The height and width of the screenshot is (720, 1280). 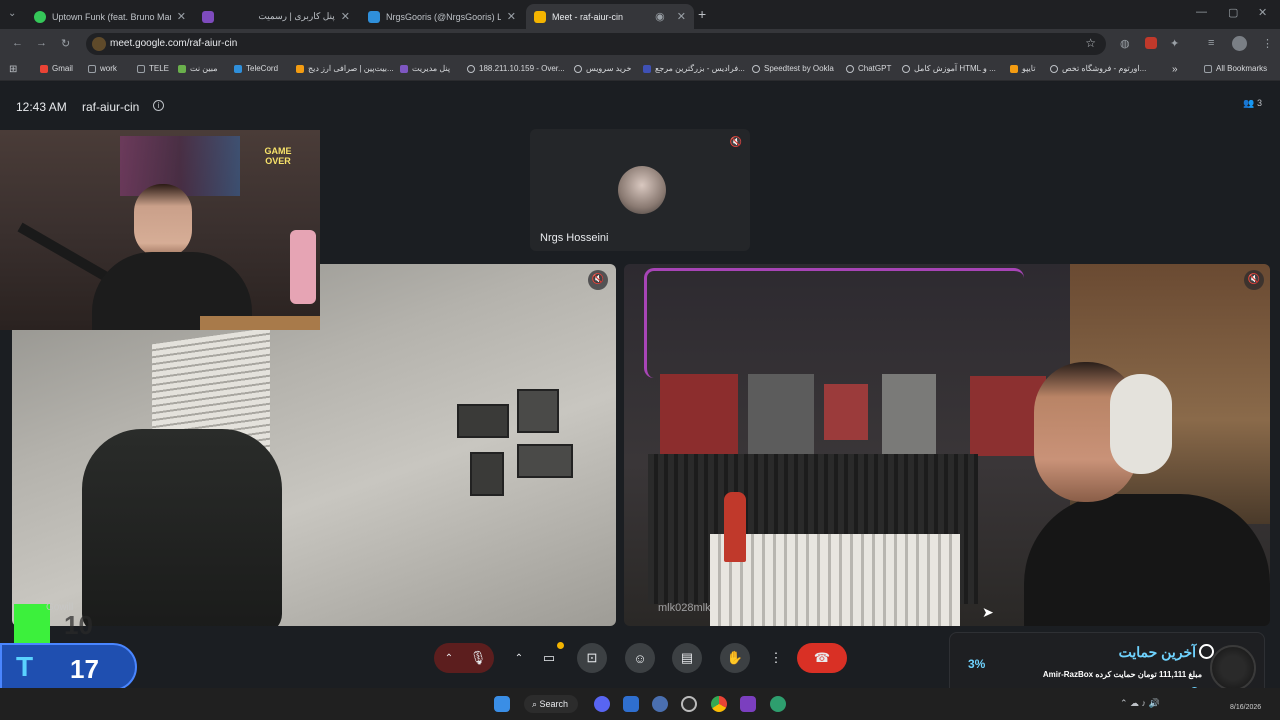 I want to click on bookmark-speedtest: Speedtest by Ookla, so click(x=793, y=68).